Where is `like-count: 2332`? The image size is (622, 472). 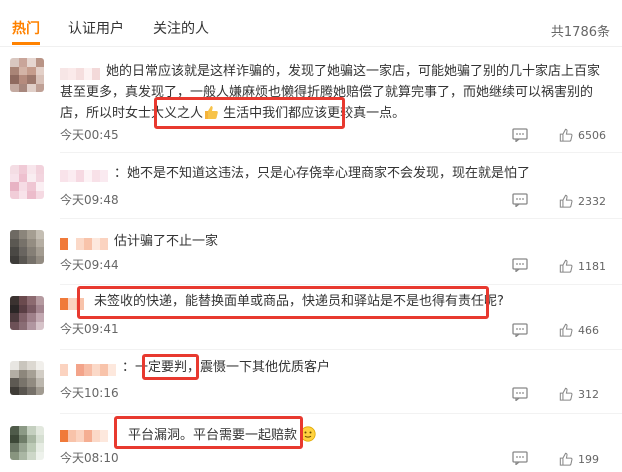 like-count: 2332 is located at coordinates (592, 201).